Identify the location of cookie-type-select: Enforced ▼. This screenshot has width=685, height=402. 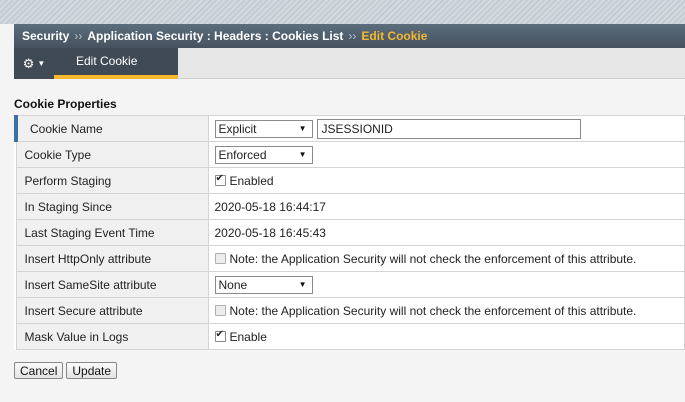
(263, 154).